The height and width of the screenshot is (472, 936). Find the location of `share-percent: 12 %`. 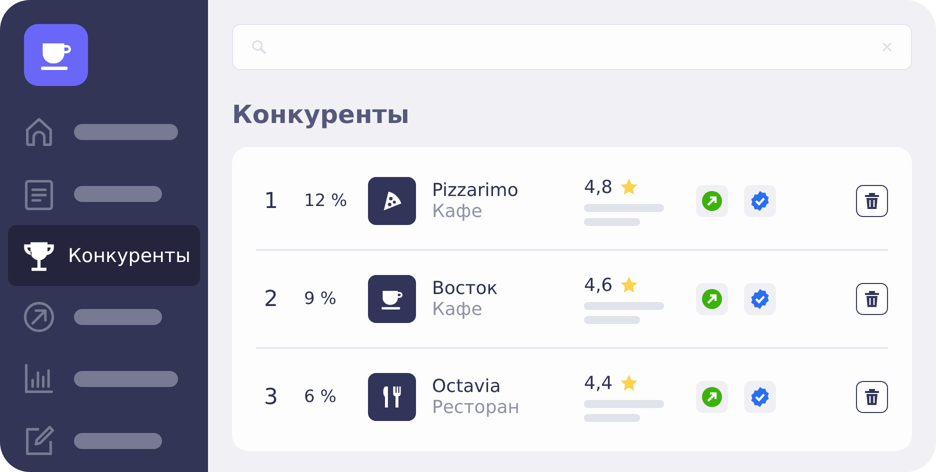

share-percent: 12 % is located at coordinates (326, 201).